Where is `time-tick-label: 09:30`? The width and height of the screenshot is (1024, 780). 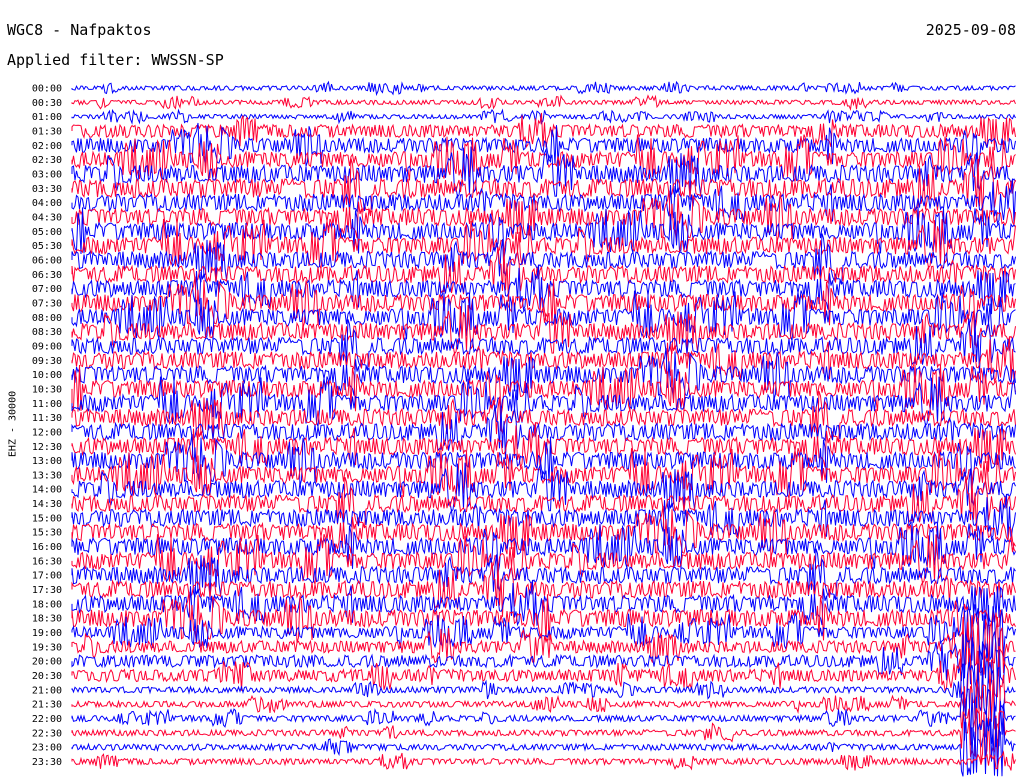
time-tick-label: 09:30 is located at coordinates (47, 361).